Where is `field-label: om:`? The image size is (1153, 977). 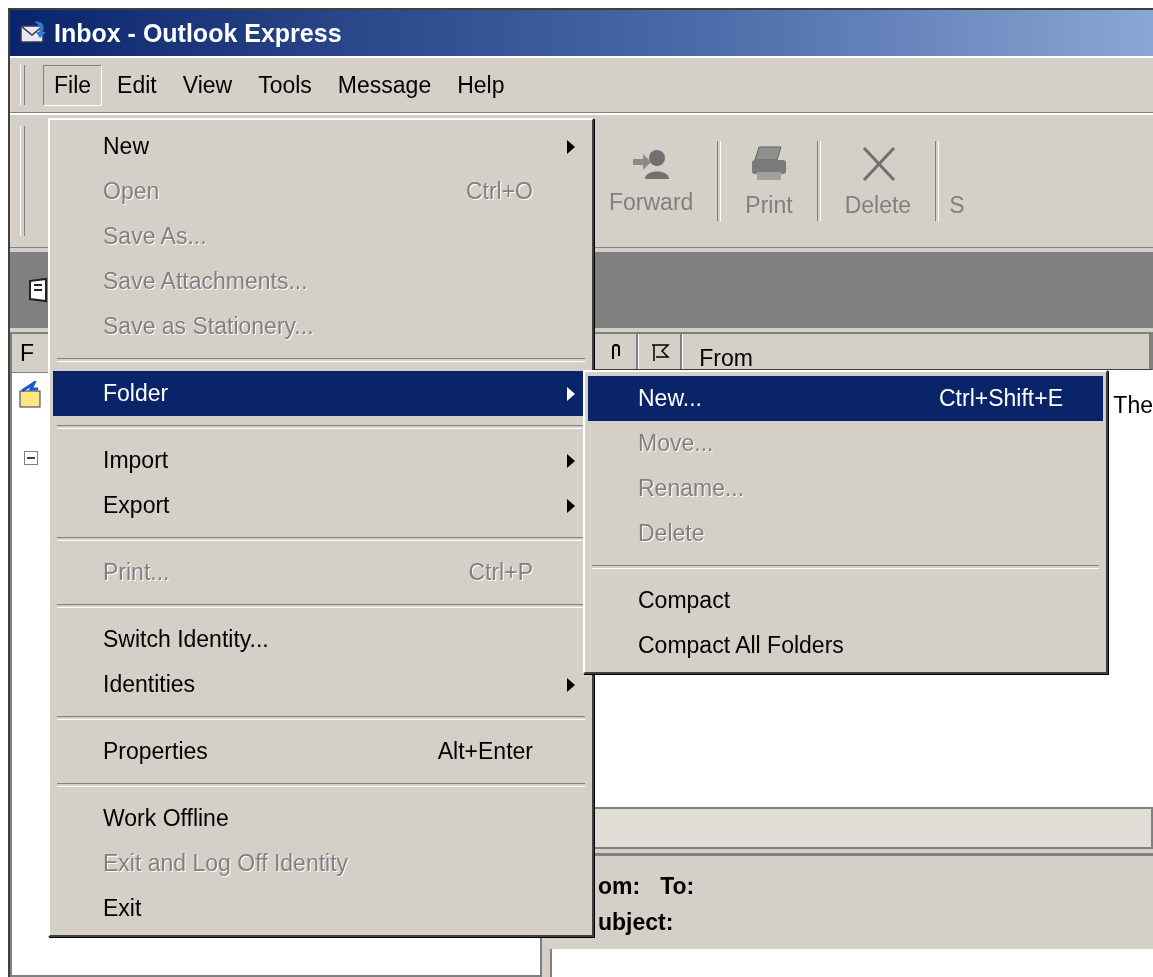 field-label: om: is located at coordinates (619, 886).